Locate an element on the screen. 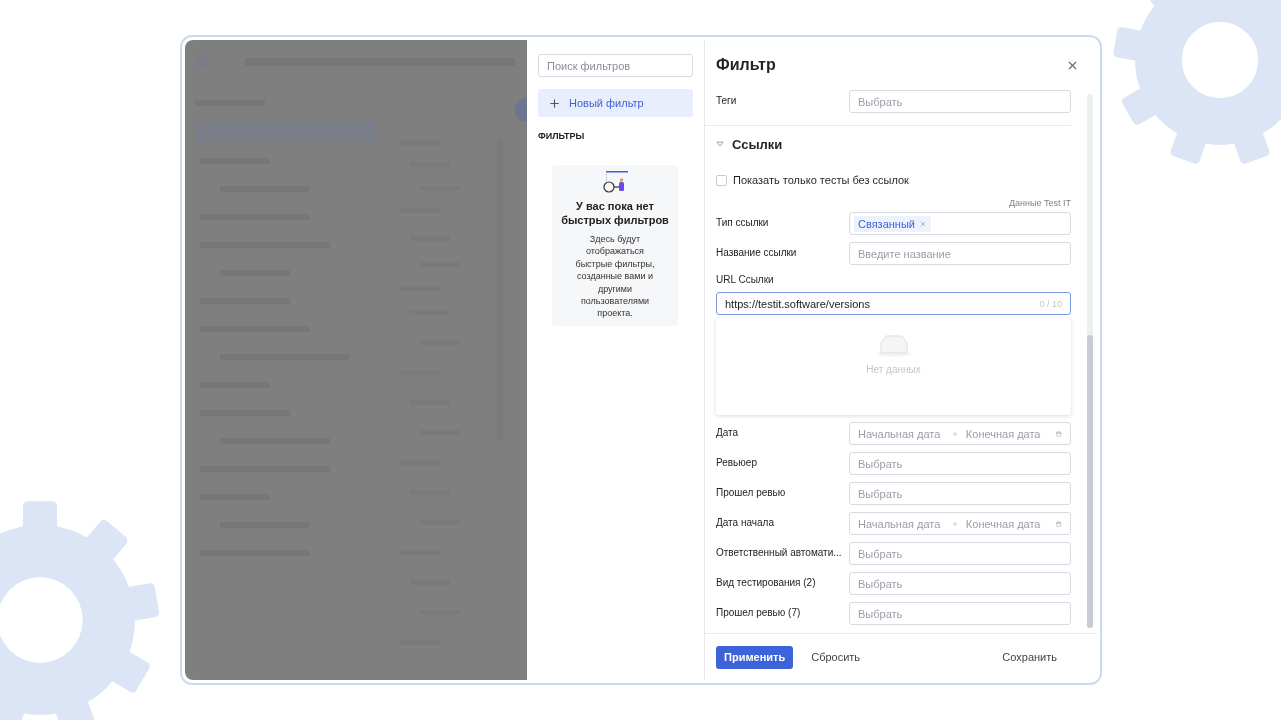 The width and height of the screenshot is (1281, 720). new-filter-button: Новый фильтр is located at coordinates (615, 103).